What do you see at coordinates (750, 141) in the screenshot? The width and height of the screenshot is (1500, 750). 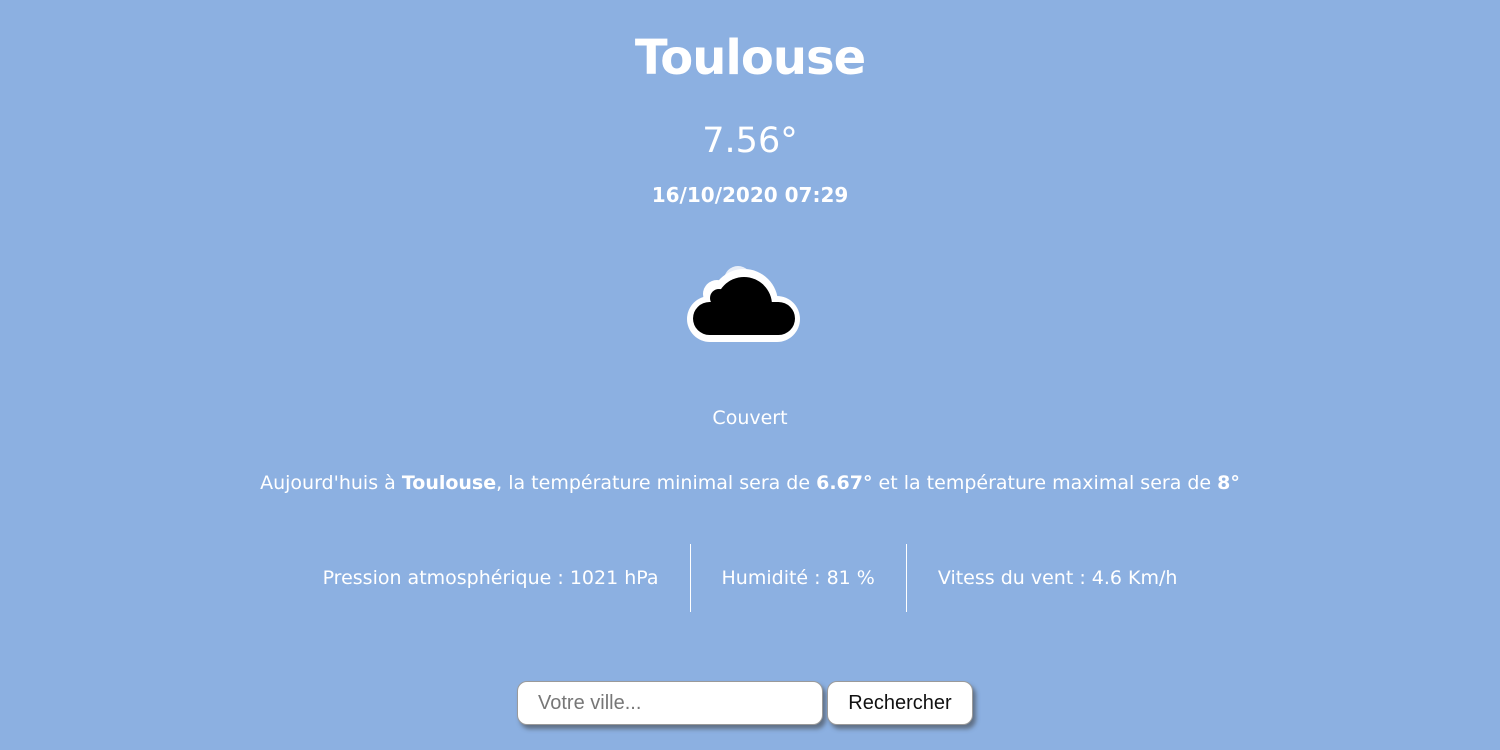 I see `current-temperature: 7.56°` at bounding box center [750, 141].